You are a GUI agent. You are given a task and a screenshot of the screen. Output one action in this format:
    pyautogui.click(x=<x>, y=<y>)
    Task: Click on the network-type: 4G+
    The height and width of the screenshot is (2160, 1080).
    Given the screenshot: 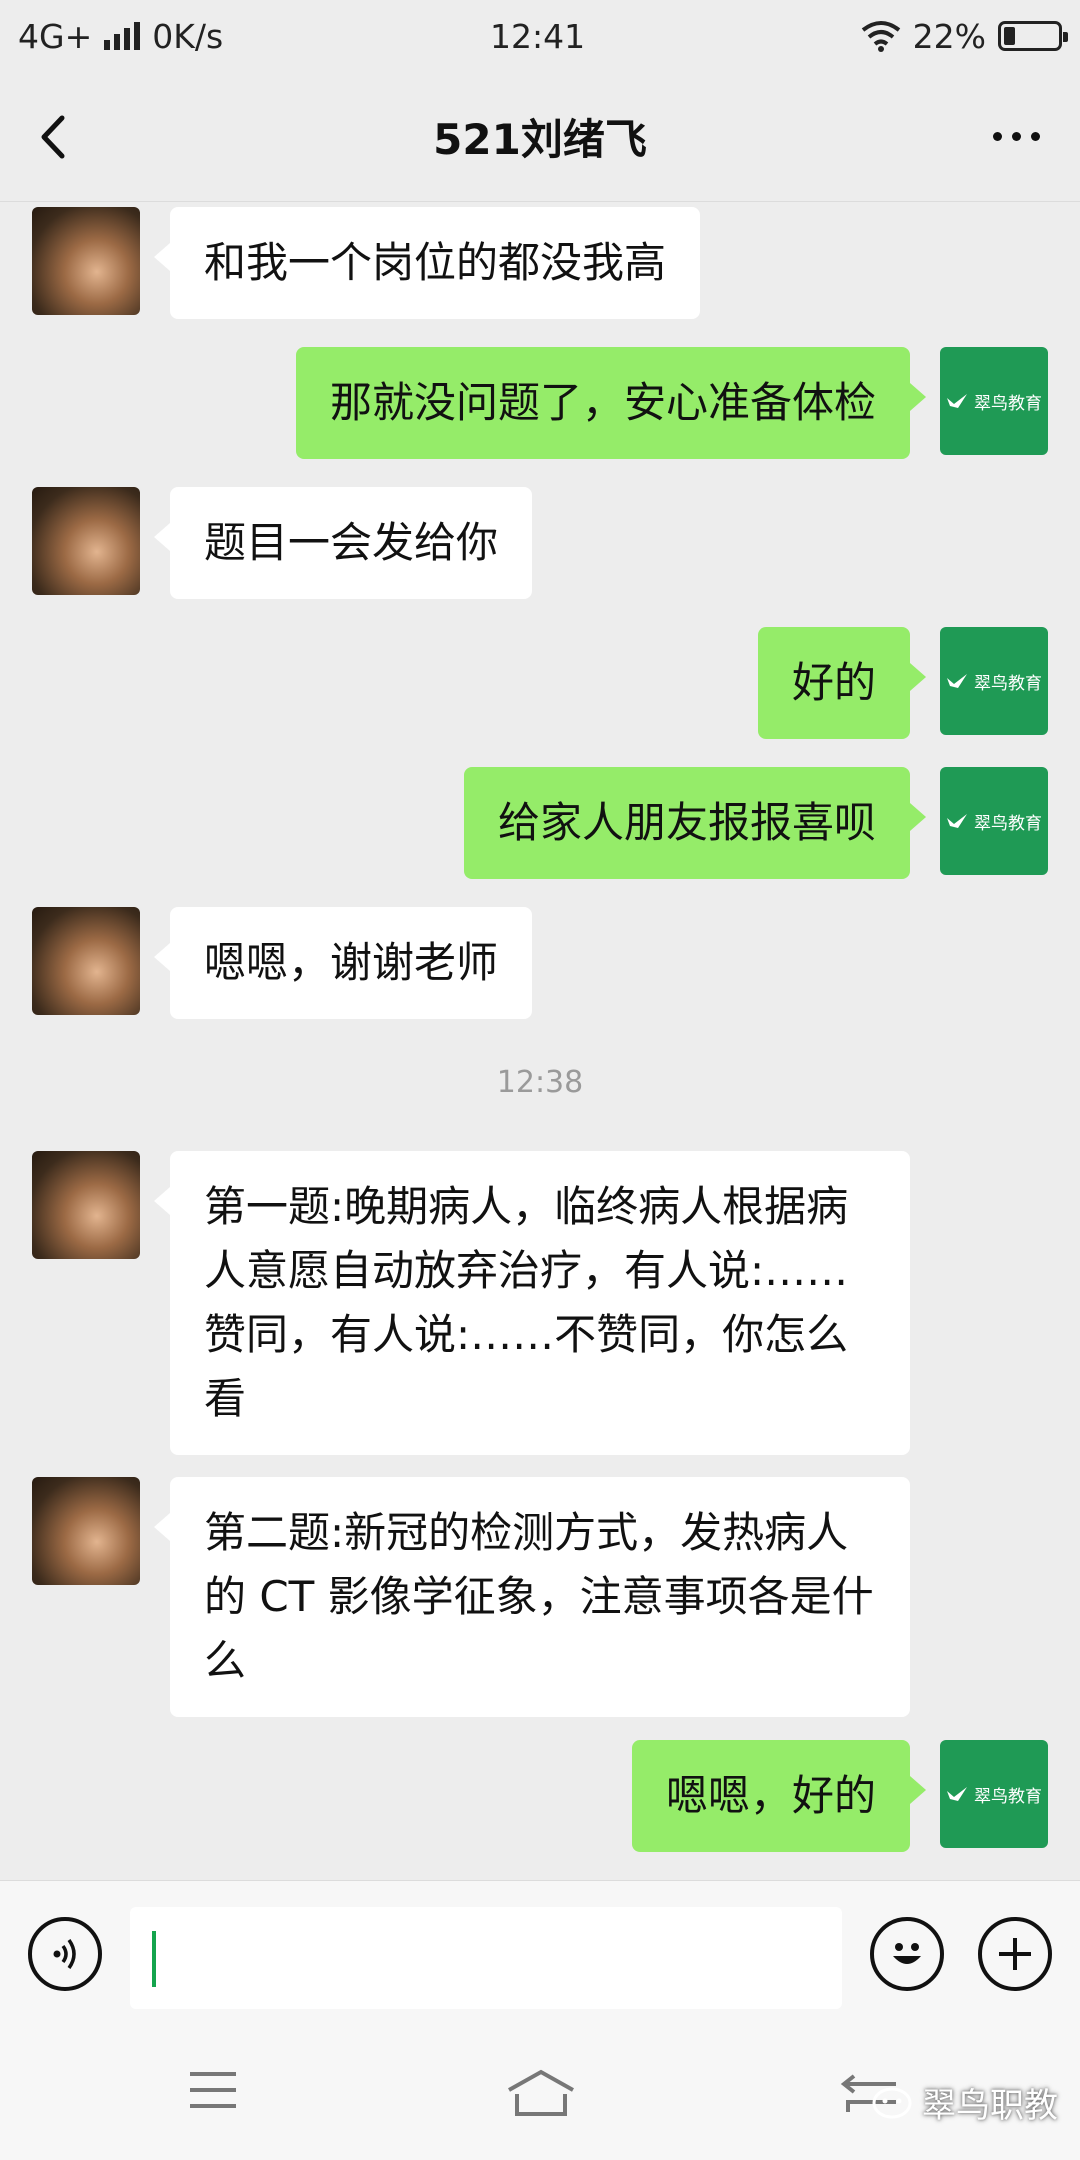 What is the action you would take?
    pyautogui.click(x=55, y=36)
    